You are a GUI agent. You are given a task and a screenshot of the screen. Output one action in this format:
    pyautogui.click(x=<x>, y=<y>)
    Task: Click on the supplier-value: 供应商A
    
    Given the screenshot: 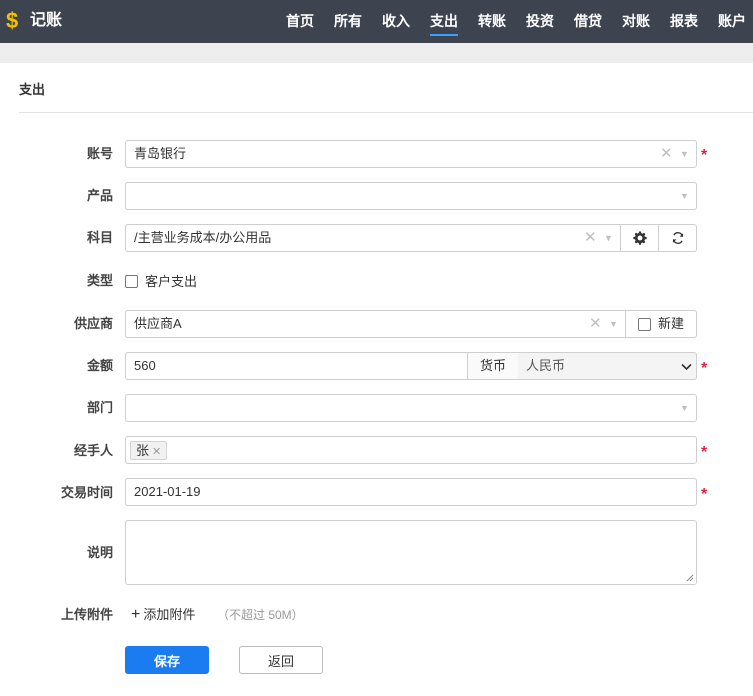 What is the action you would take?
    pyautogui.click(x=158, y=323)
    